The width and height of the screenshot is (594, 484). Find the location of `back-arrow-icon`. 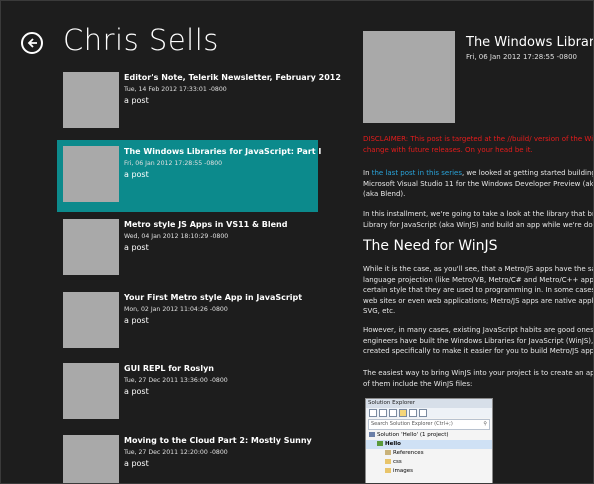

back-arrow-icon is located at coordinates (32, 43).